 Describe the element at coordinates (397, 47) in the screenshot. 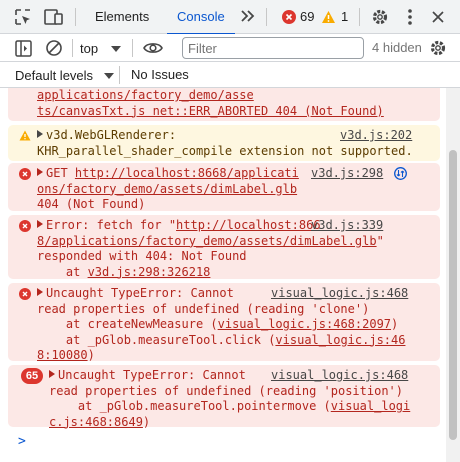

I see `hidden-count: 4 hidden` at that location.